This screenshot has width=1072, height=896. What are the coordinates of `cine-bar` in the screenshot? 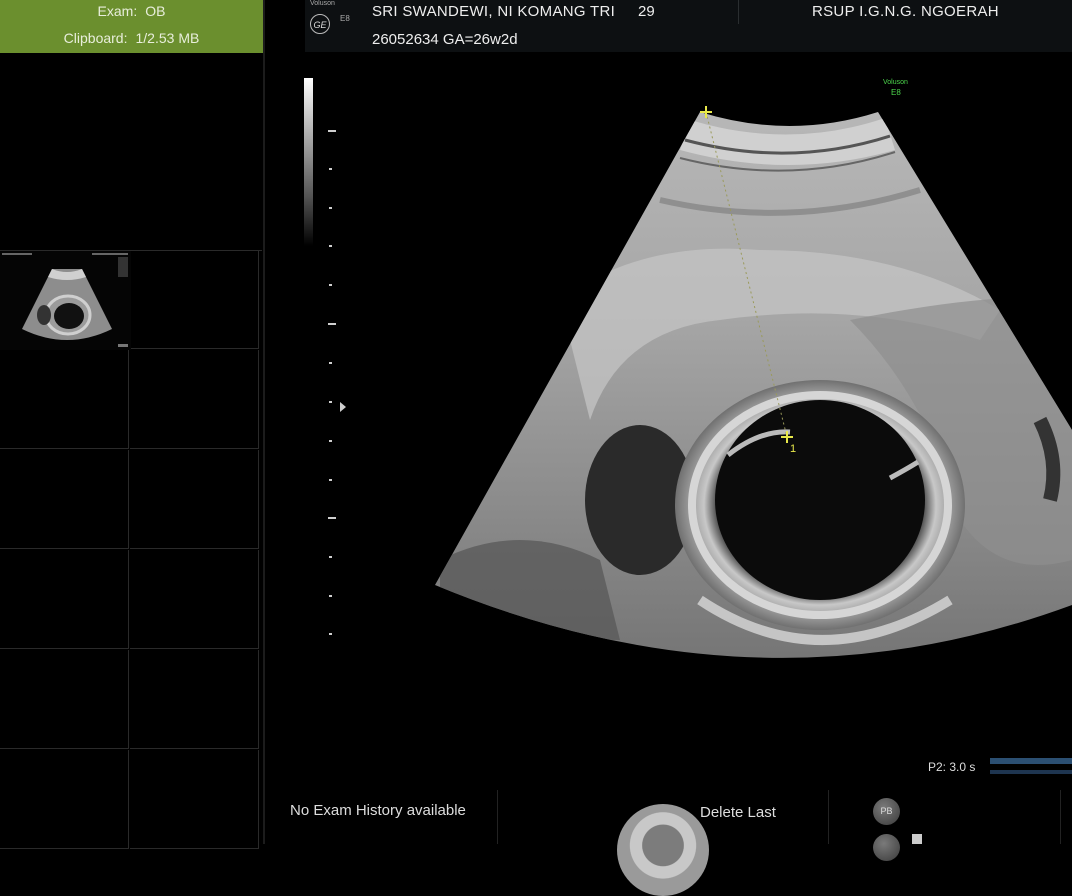 It's located at (1031, 761).